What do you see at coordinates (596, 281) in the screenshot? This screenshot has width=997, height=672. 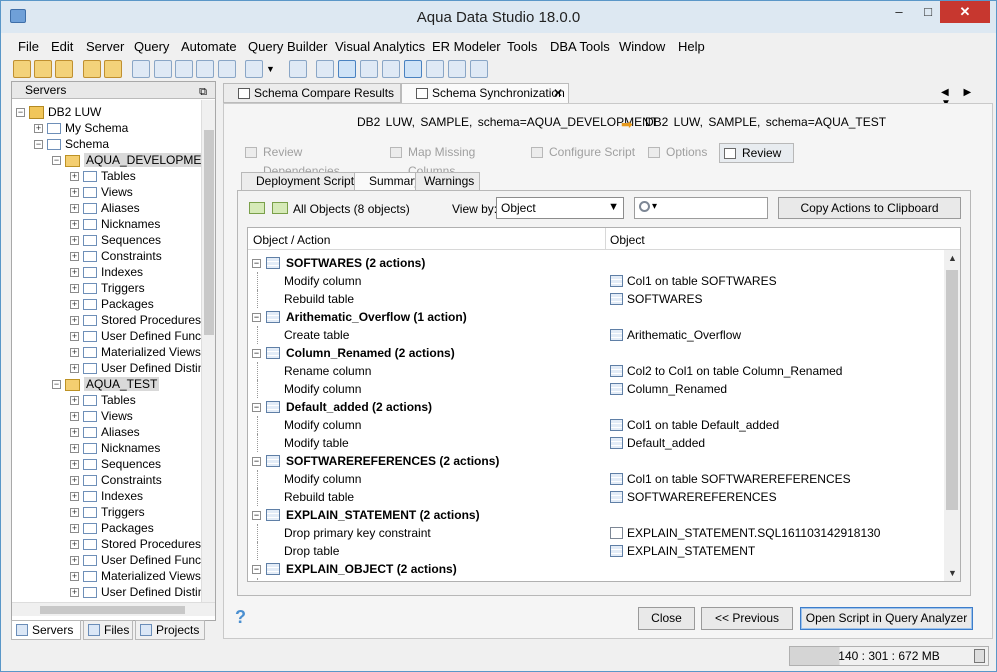 I see `table-row: Modify column Col1 on table SOFTWARES` at bounding box center [596, 281].